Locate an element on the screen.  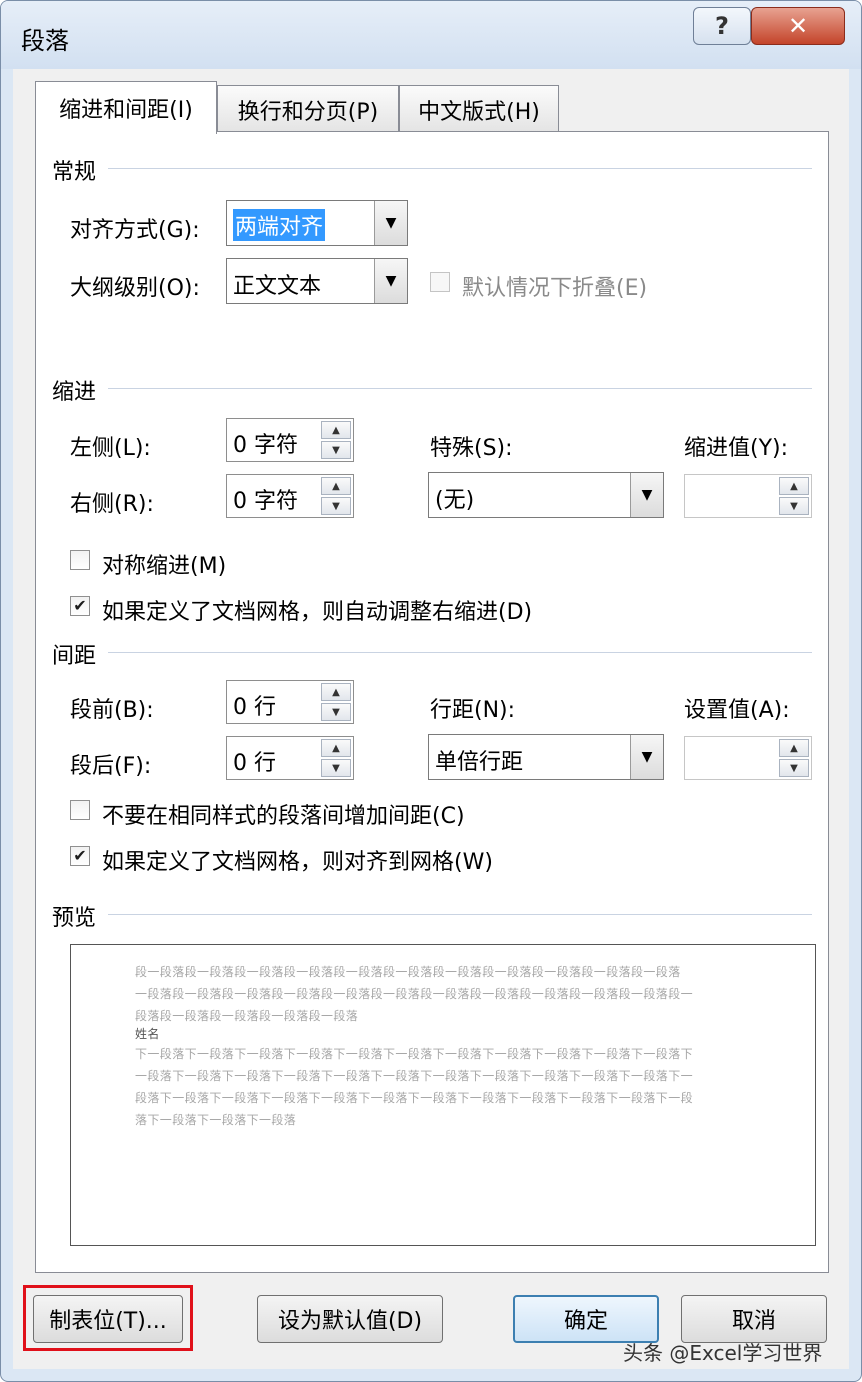
title-bar: 段落 ? ✕ is located at coordinates (431, 35).